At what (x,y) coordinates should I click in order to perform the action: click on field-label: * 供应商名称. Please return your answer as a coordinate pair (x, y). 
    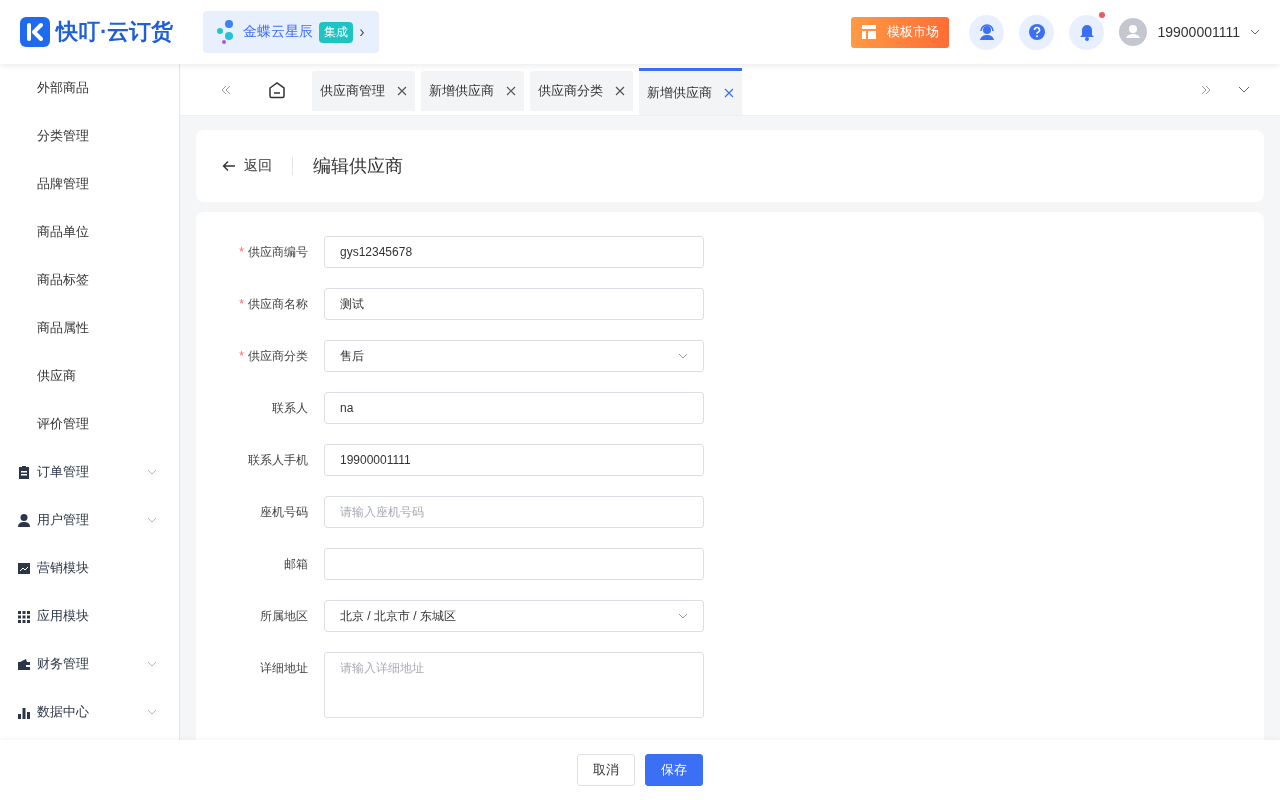
    Looking at the image, I should click on (273, 304).